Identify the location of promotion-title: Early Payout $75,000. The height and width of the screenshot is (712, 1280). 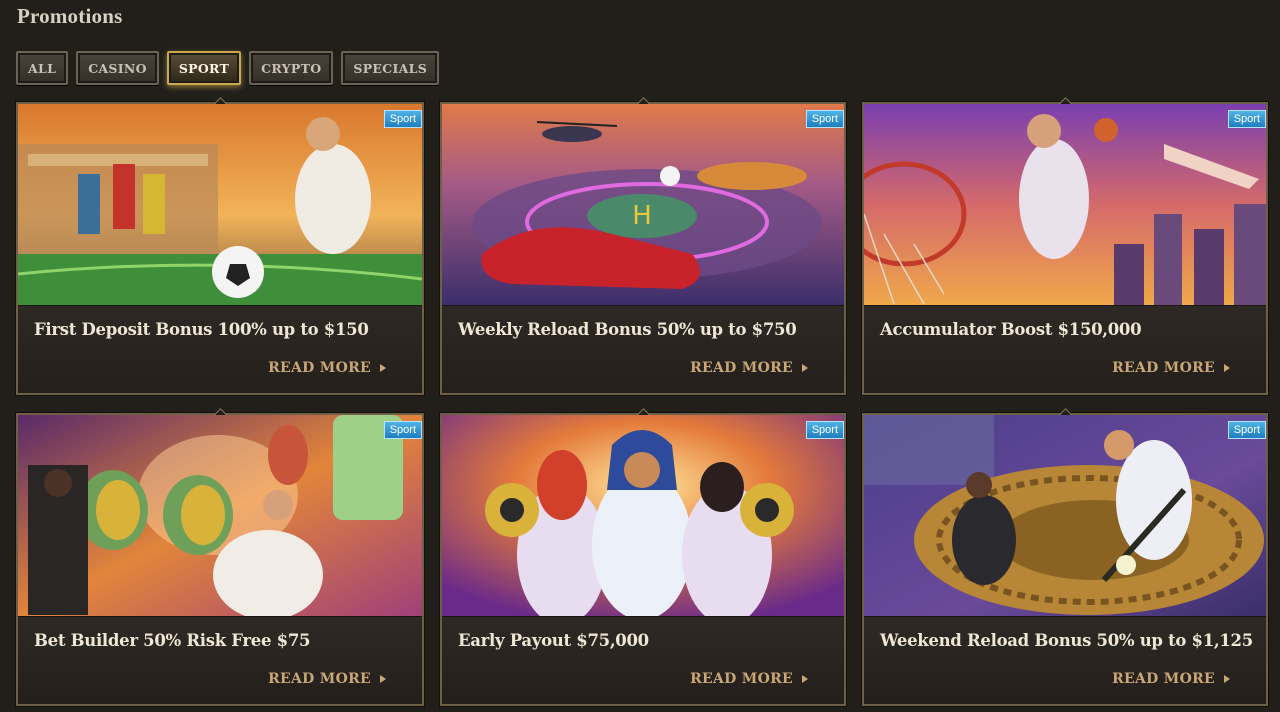
(553, 640).